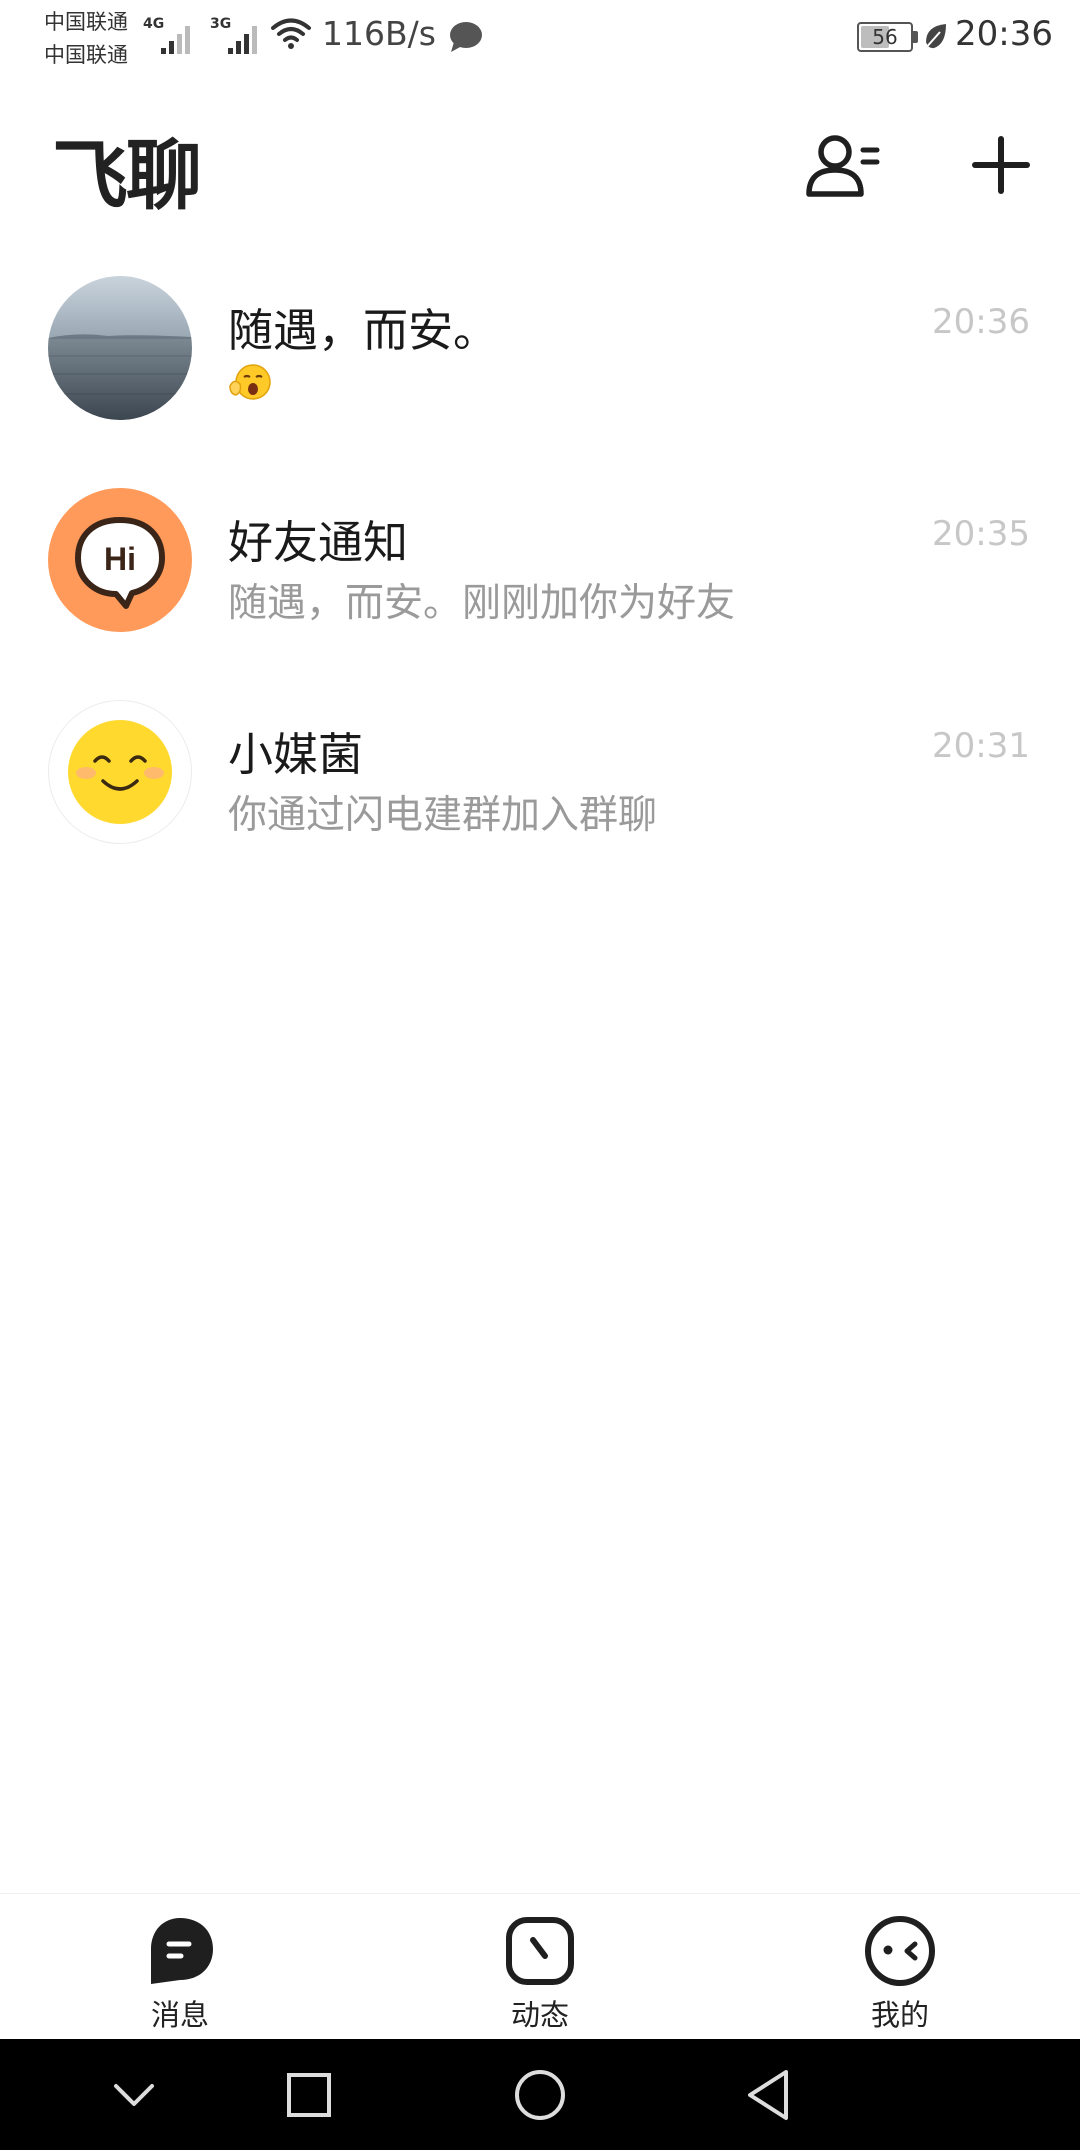 The height and width of the screenshot is (2150, 1080). I want to click on network-speed: 116B/s, so click(379, 33).